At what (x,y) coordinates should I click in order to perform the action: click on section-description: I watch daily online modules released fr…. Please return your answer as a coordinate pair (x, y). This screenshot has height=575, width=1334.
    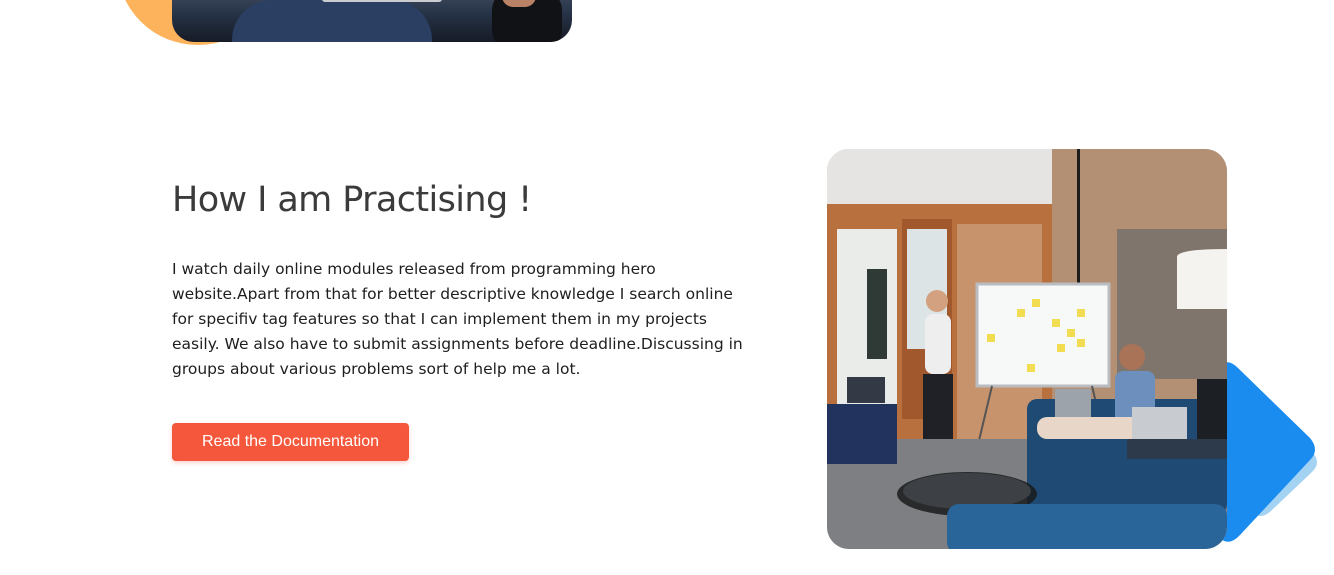
    Looking at the image, I should click on (457, 319).